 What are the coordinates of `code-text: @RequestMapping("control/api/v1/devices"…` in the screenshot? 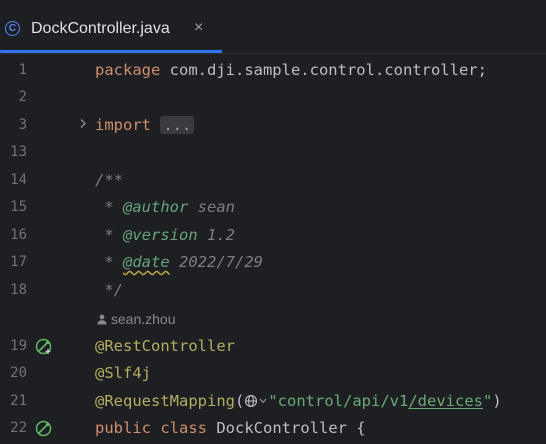 It's located at (298, 402).